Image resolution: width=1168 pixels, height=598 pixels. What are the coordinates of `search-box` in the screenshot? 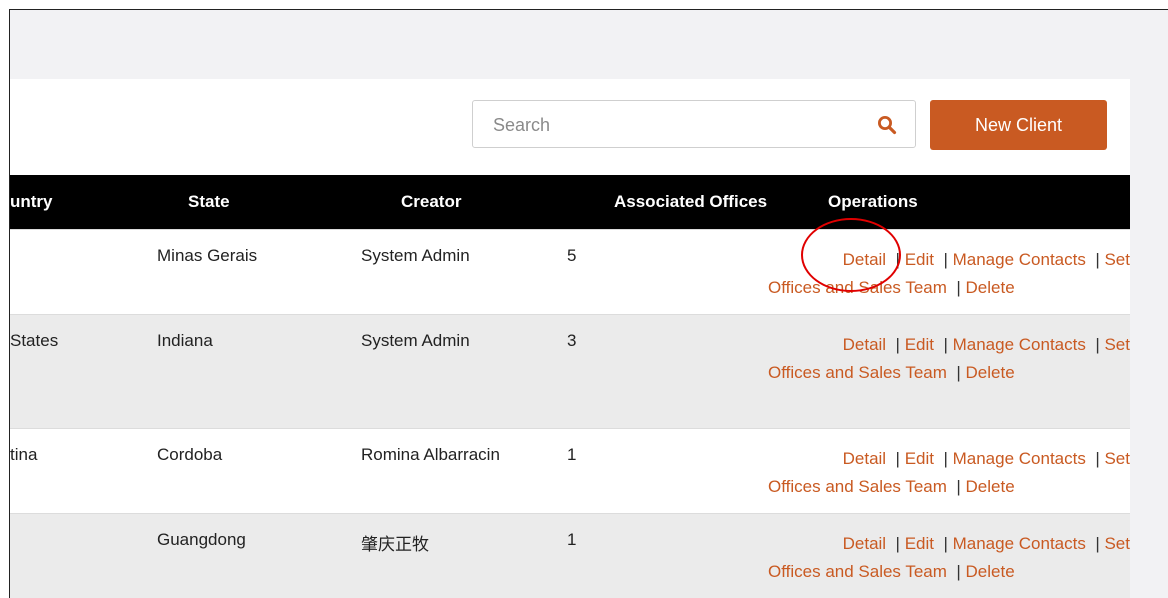 It's located at (694, 124).